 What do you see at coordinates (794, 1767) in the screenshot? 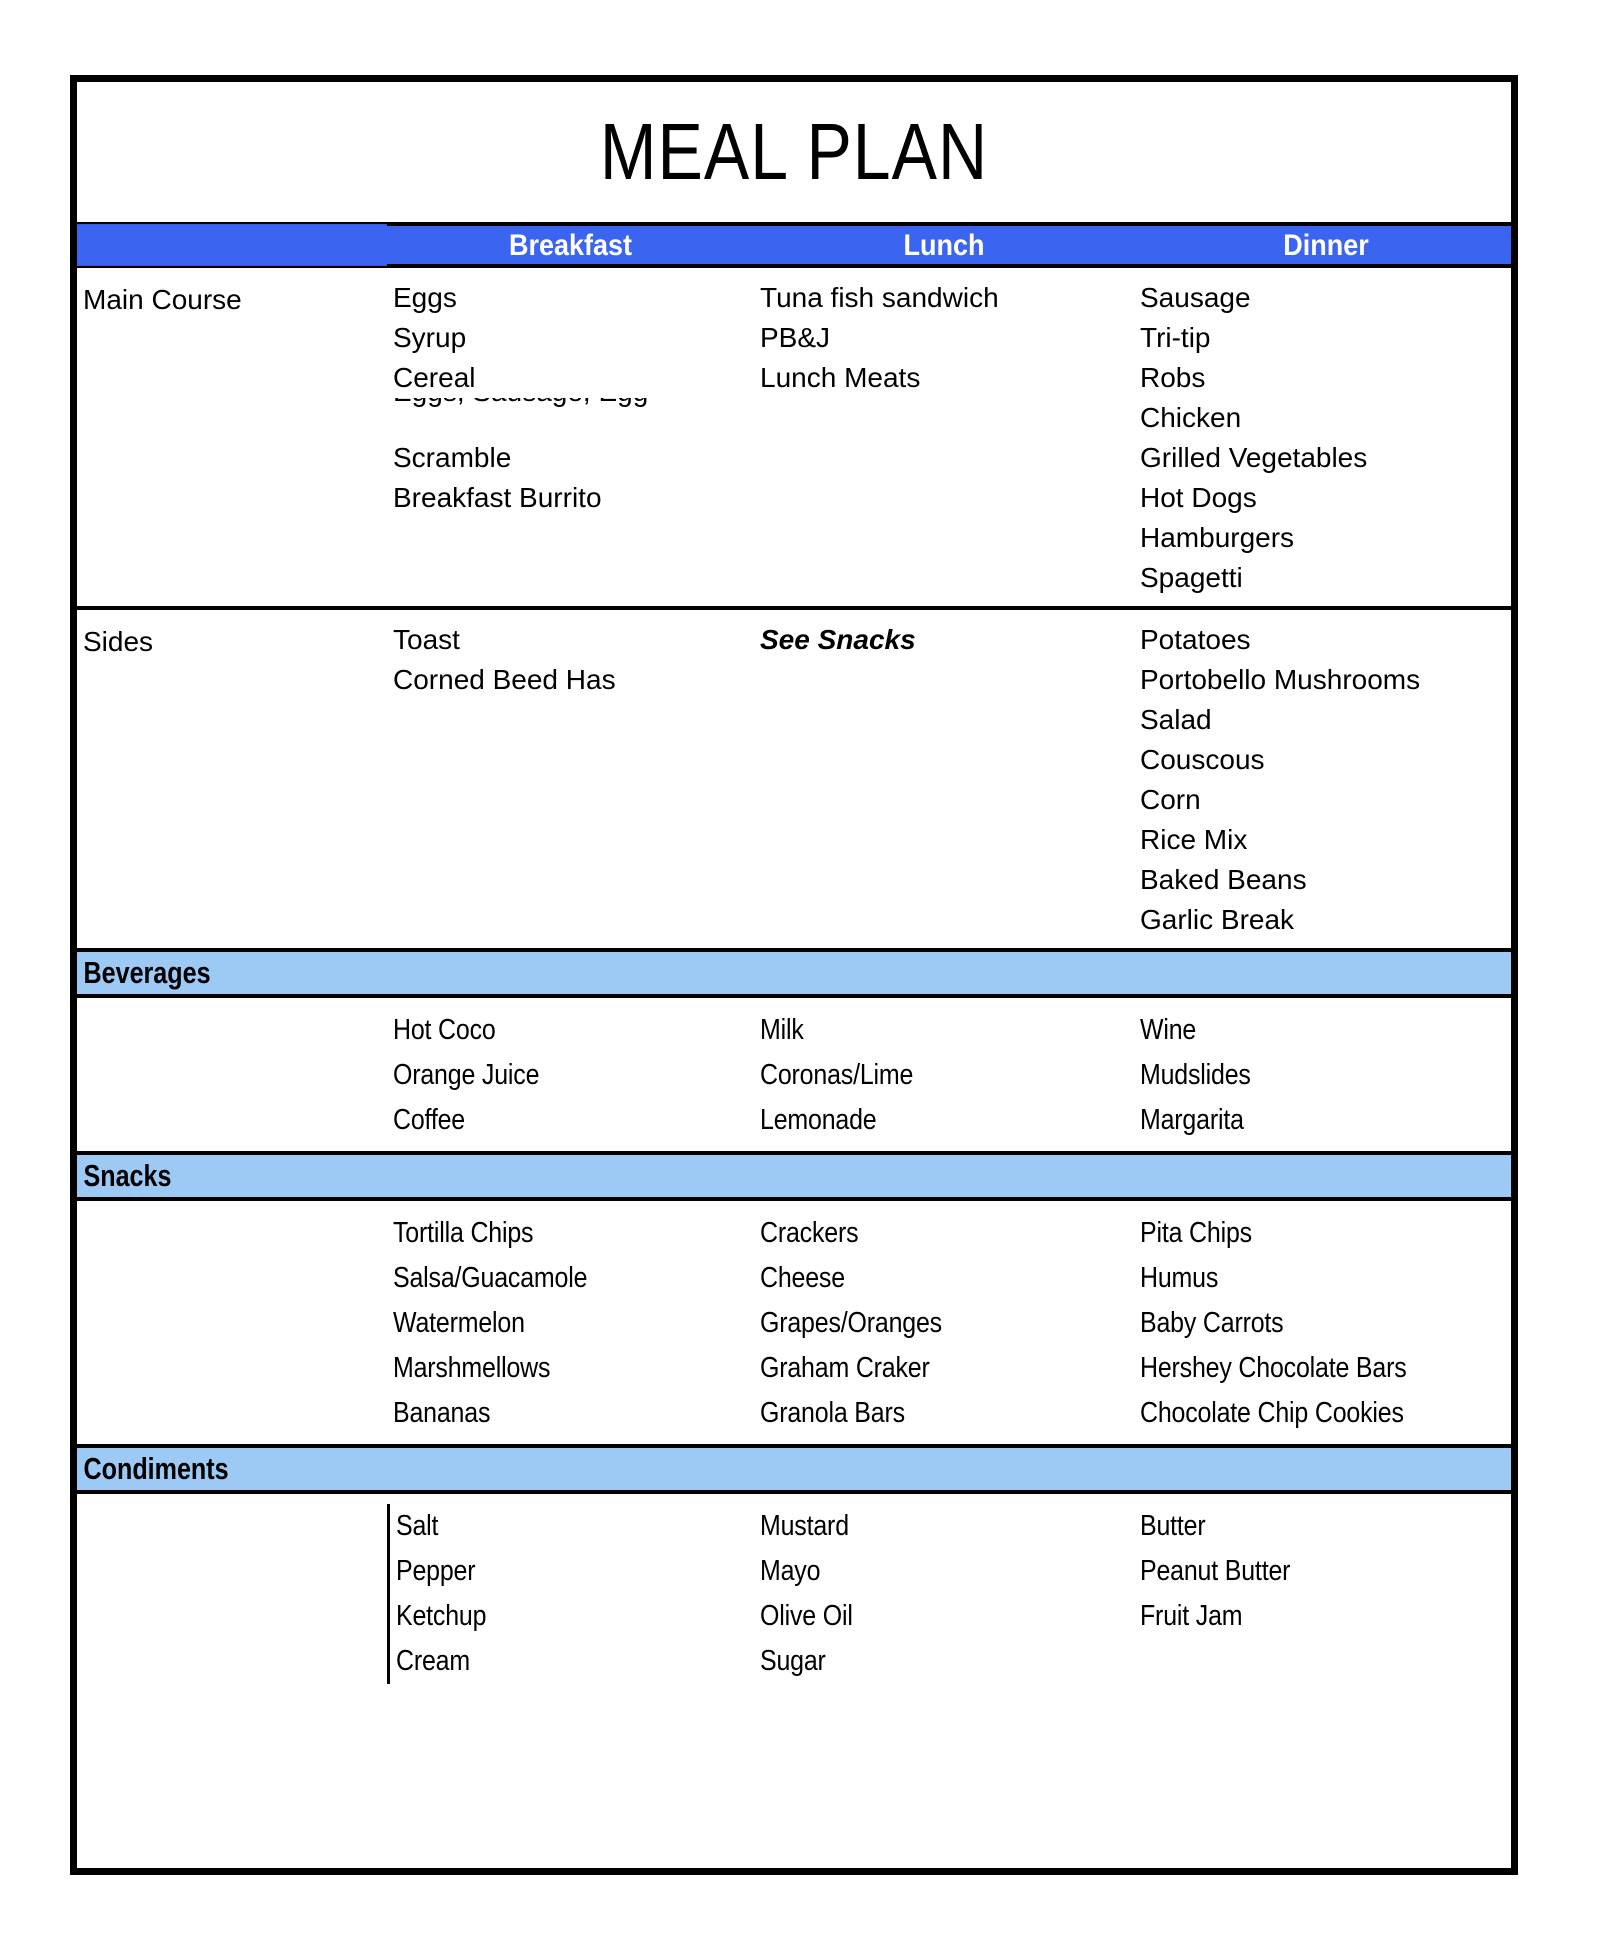
I see `bottom-whitespace` at bounding box center [794, 1767].